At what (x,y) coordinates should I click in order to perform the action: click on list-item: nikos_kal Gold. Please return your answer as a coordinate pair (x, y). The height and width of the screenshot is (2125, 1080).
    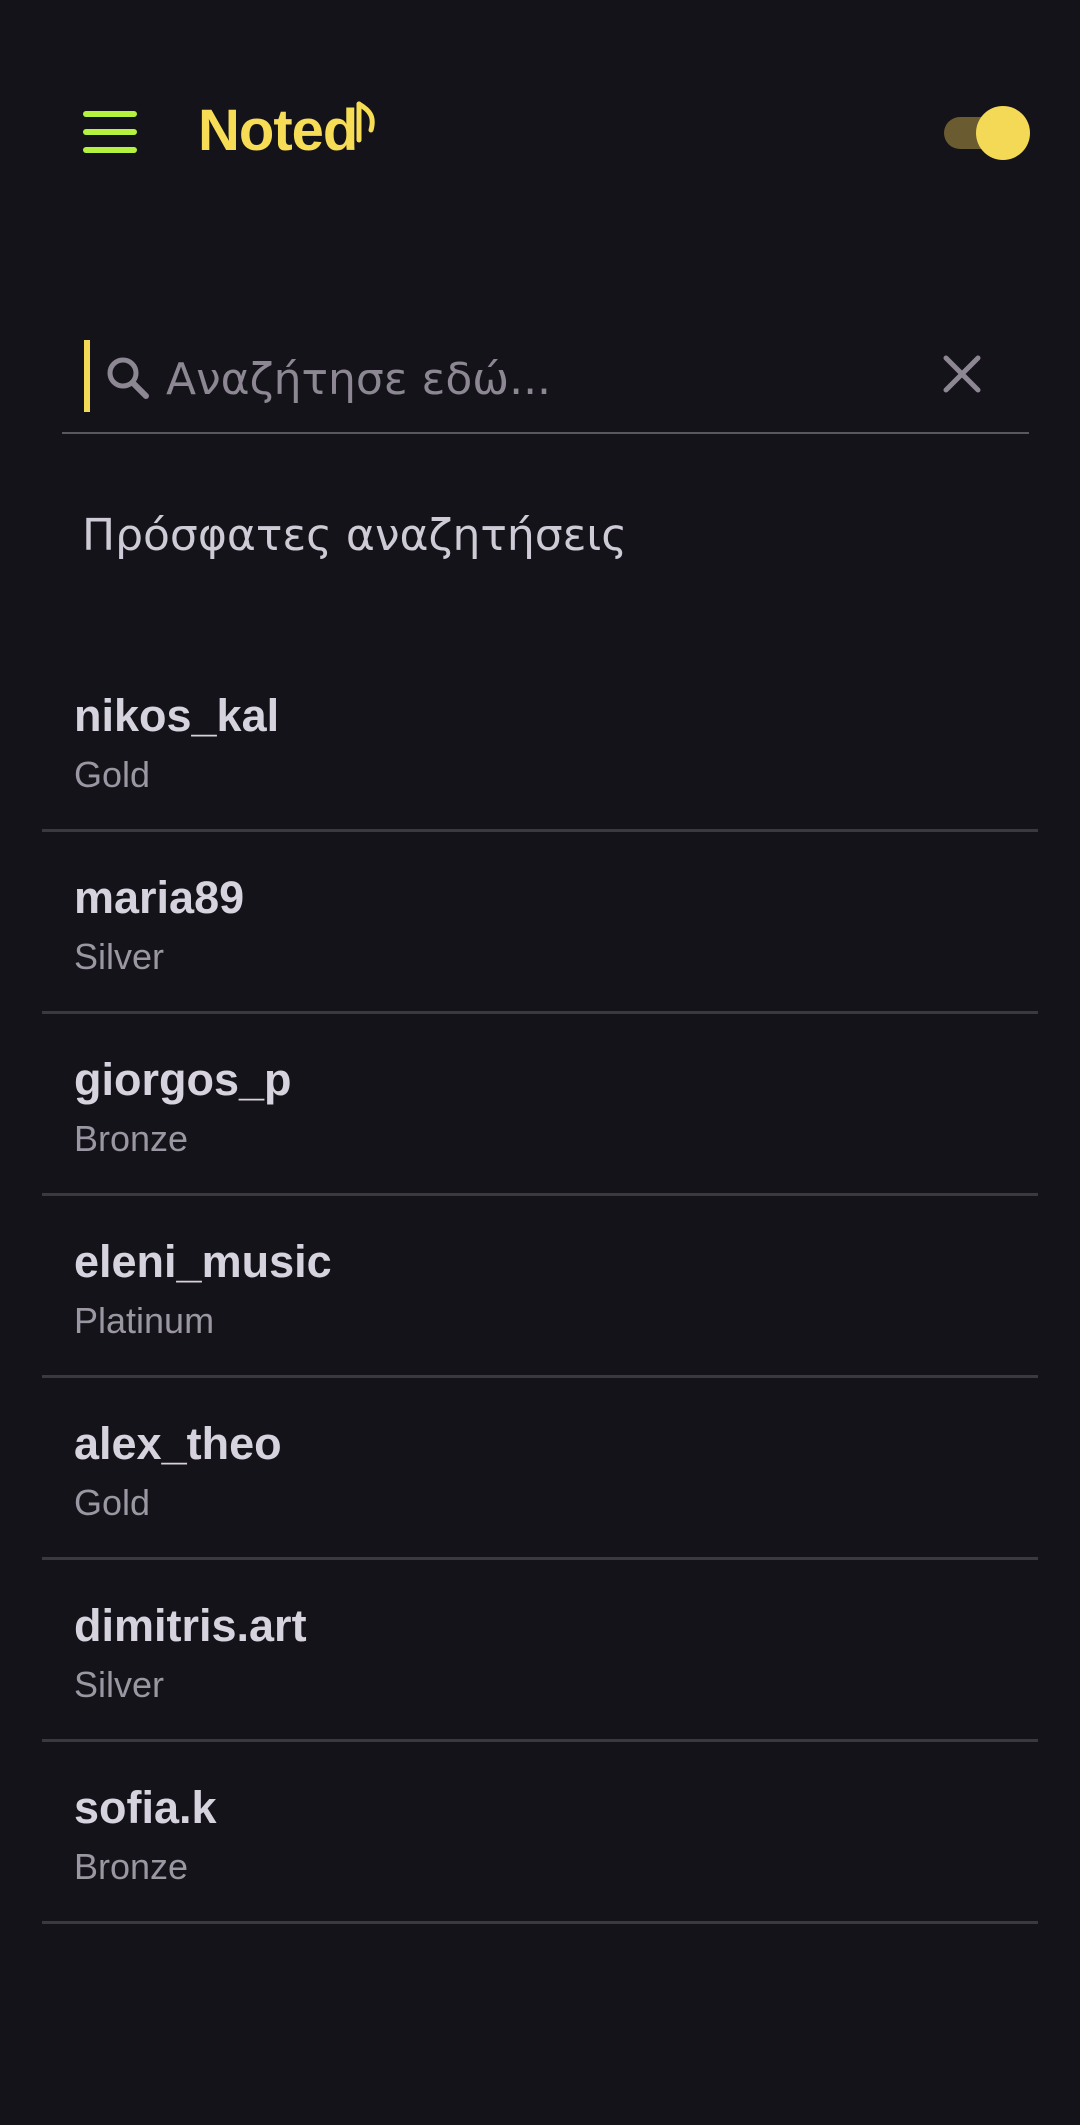
    Looking at the image, I should click on (540, 741).